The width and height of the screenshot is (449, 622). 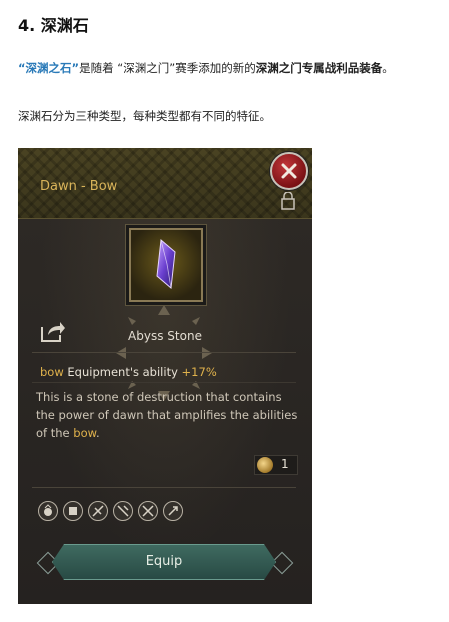 I want to click on crystal-icon, so click(x=166, y=264).